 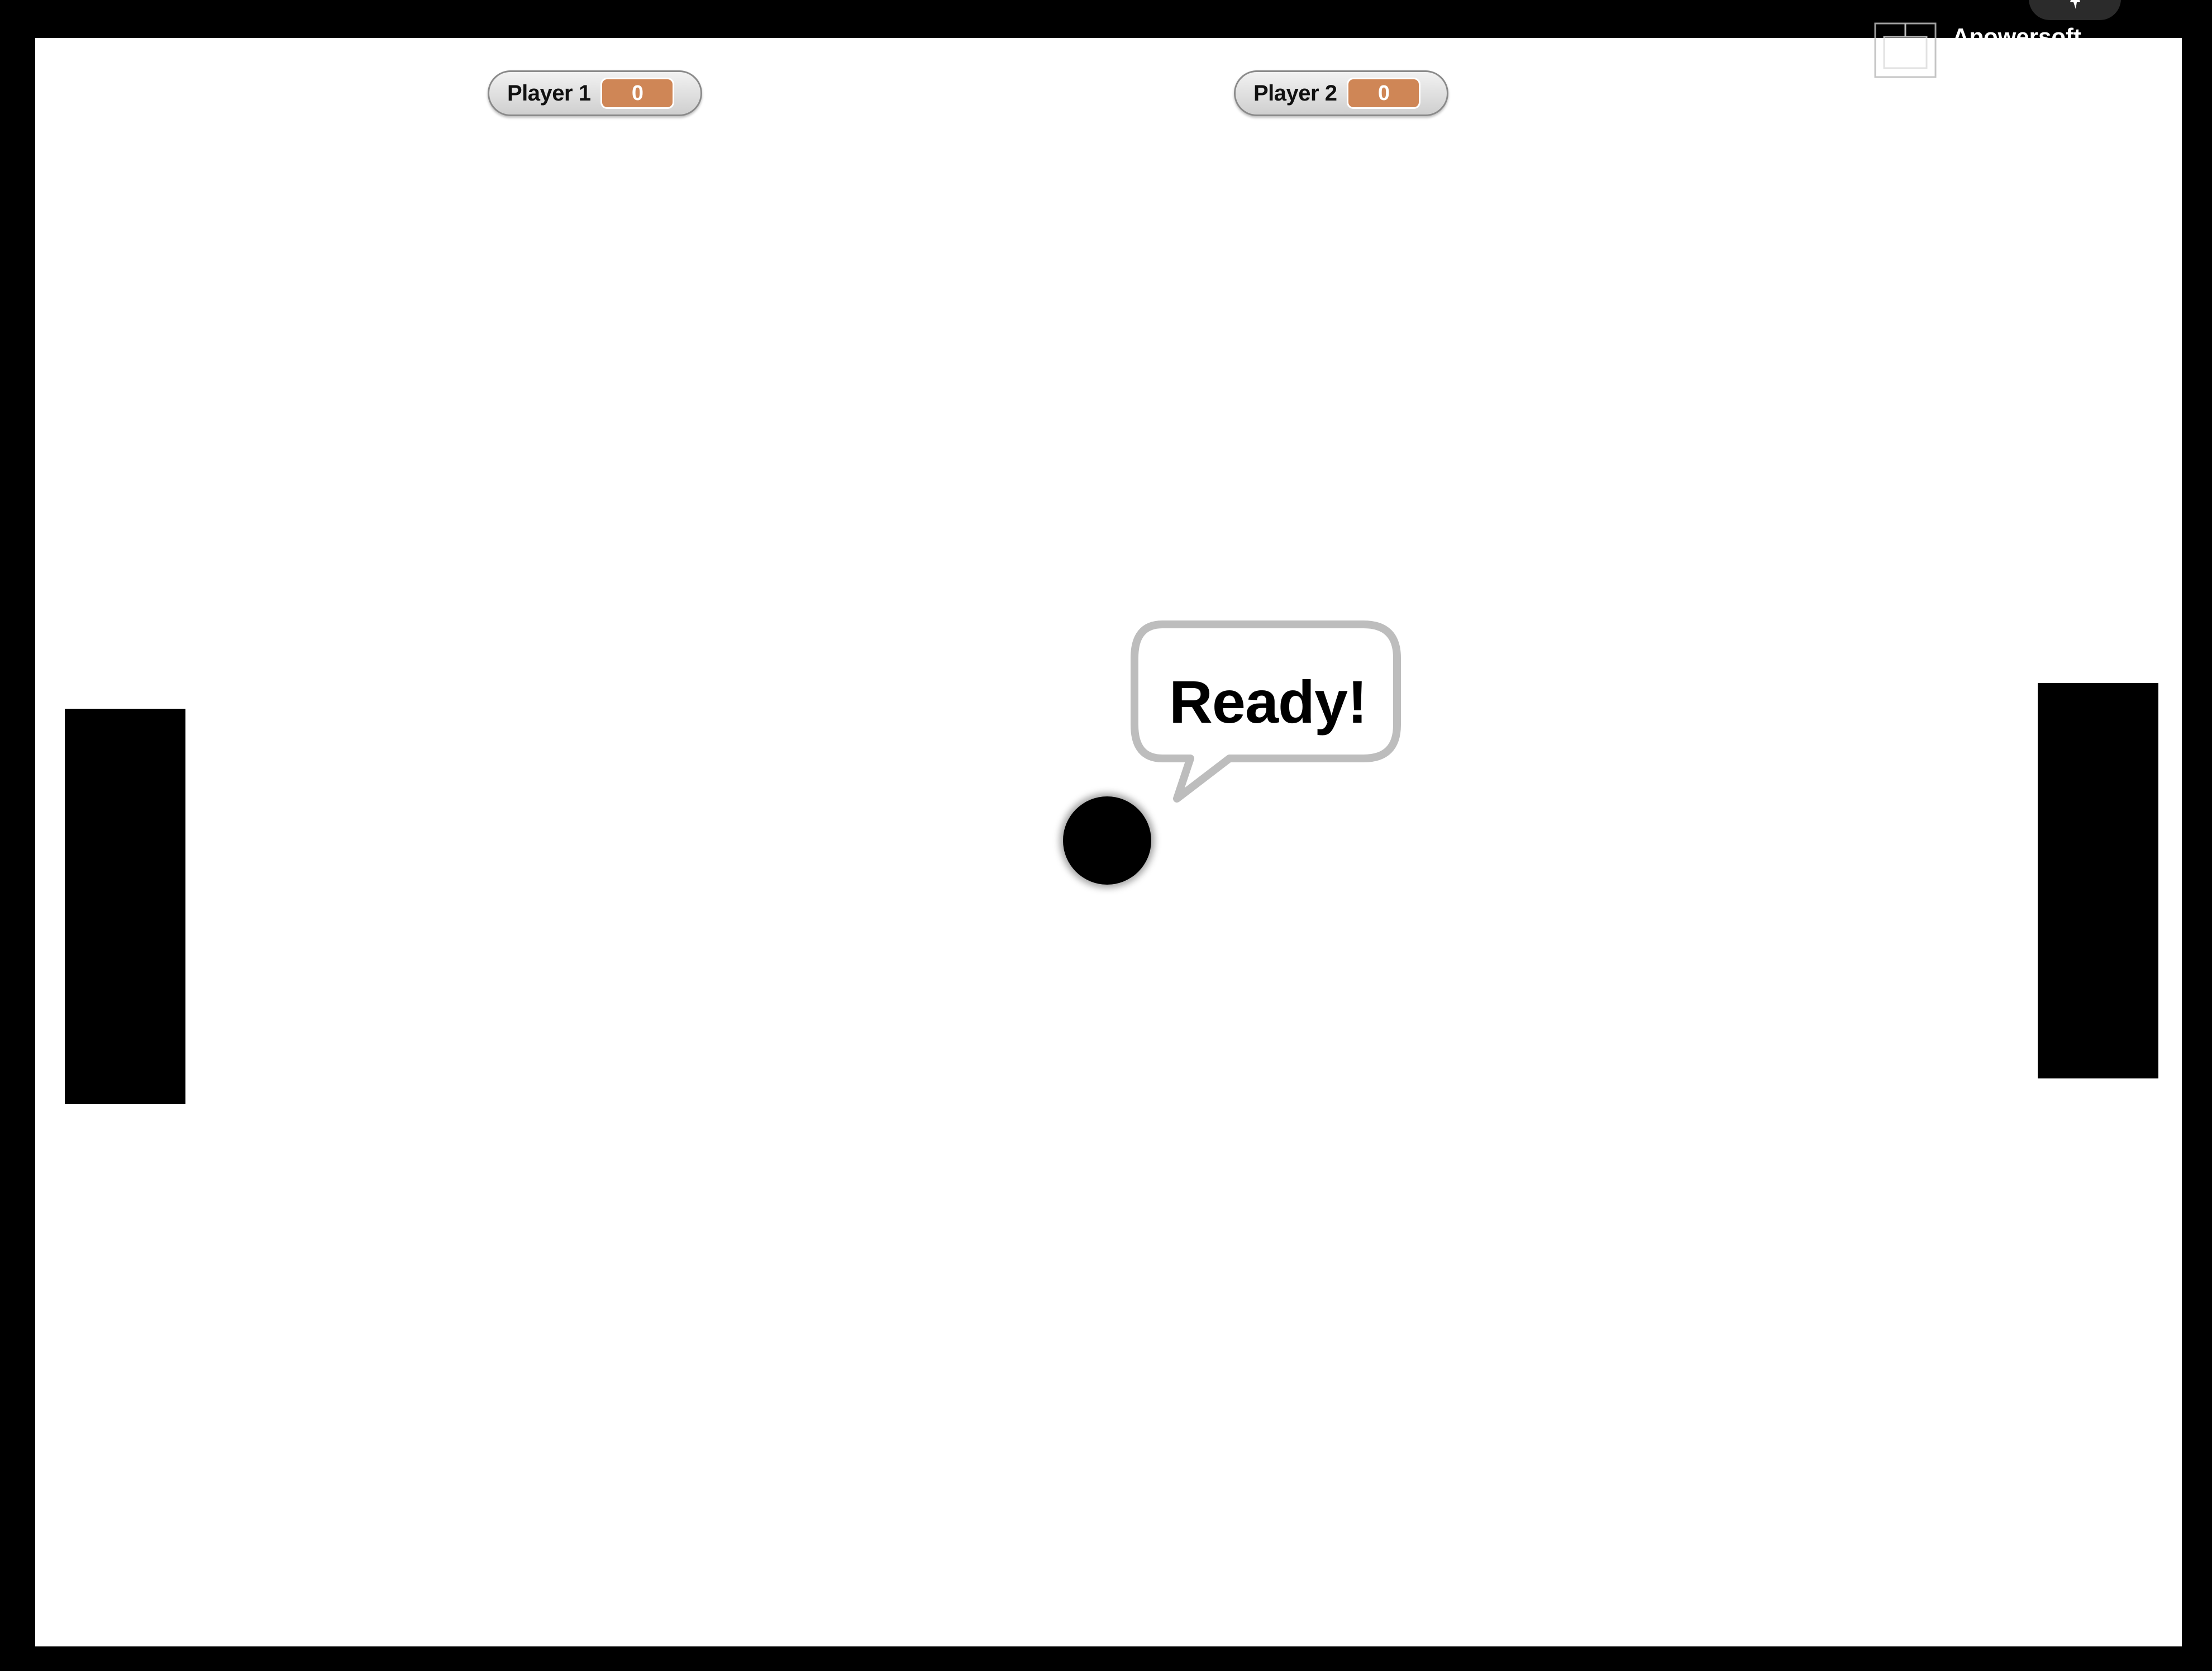 What do you see at coordinates (2075, 10) in the screenshot?
I see `pin-icon` at bounding box center [2075, 10].